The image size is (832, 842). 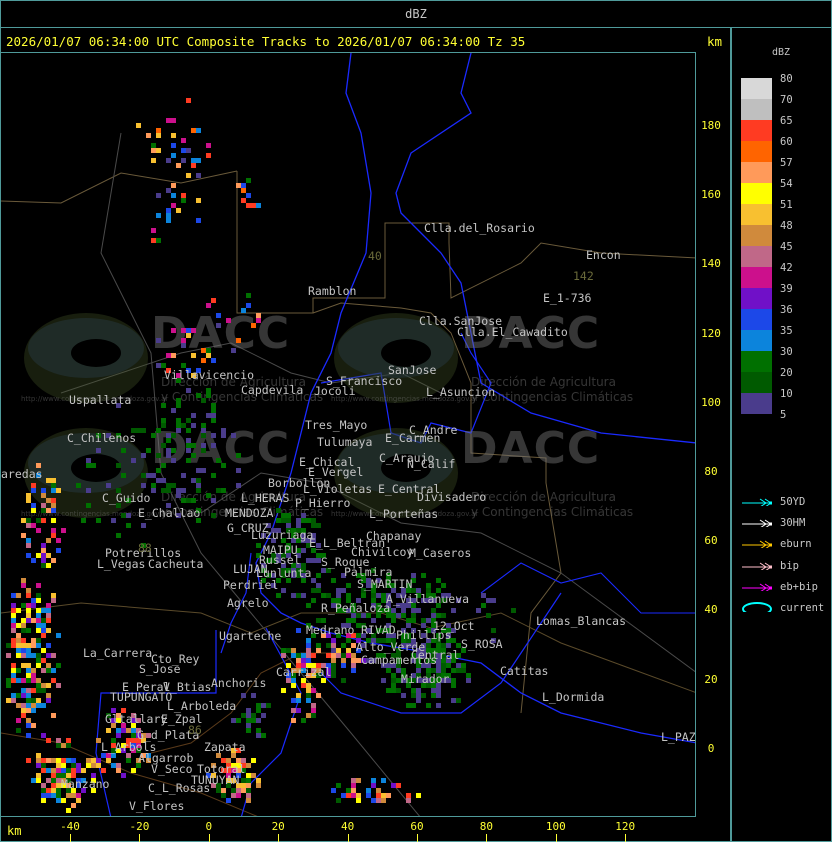 What do you see at coordinates (799, 586) in the screenshot?
I see `track-legend-label: eb+bip` at bounding box center [799, 586].